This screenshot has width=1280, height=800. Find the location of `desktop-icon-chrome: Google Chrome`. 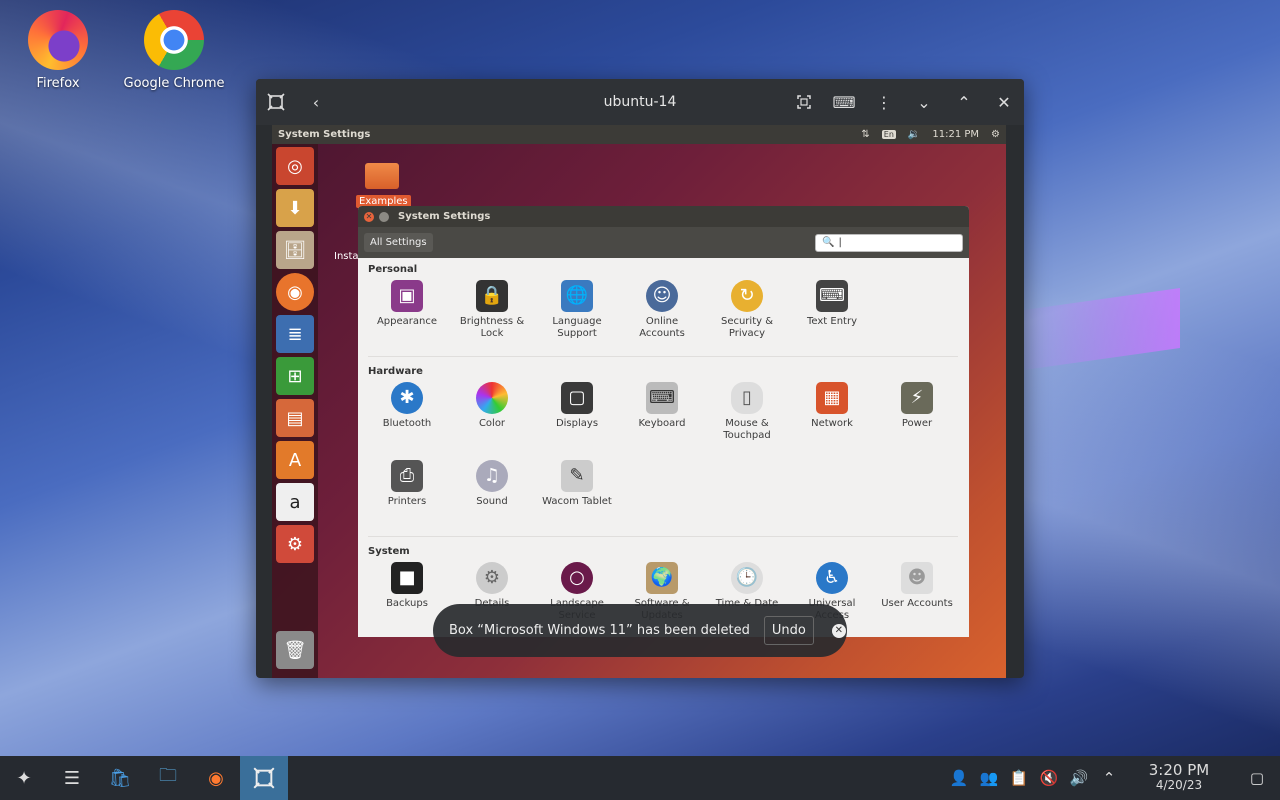

desktop-icon-chrome: Google Chrome is located at coordinates (174, 50).